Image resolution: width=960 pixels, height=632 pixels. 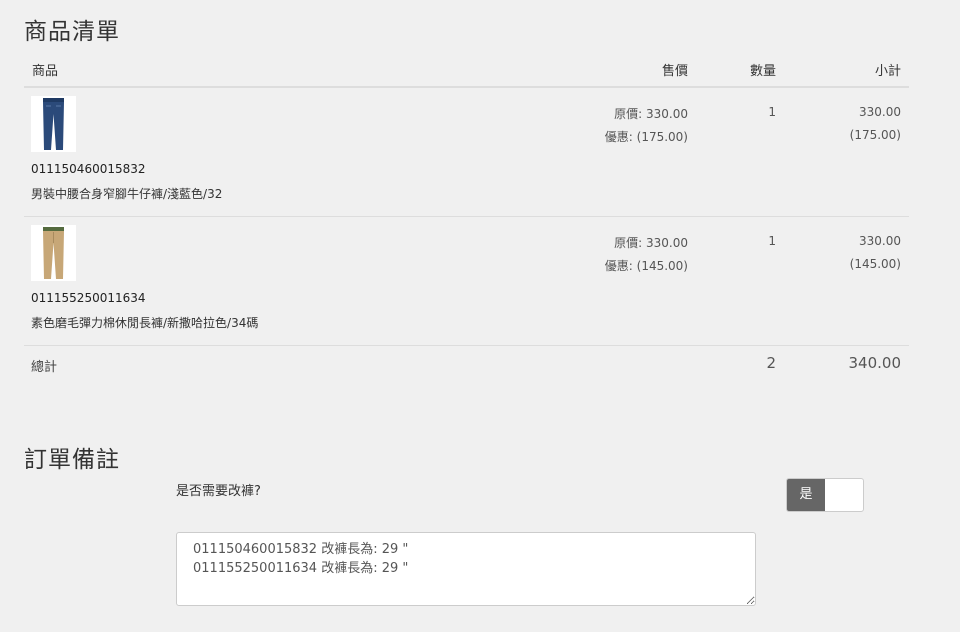 What do you see at coordinates (53, 253) in the screenshot?
I see `khaki-pants-image` at bounding box center [53, 253].